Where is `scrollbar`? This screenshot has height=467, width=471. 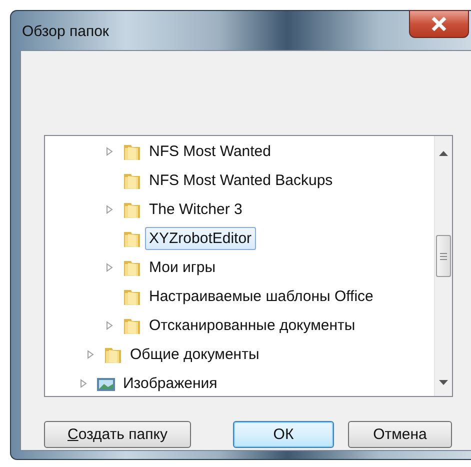
scrollbar is located at coordinates (443, 266).